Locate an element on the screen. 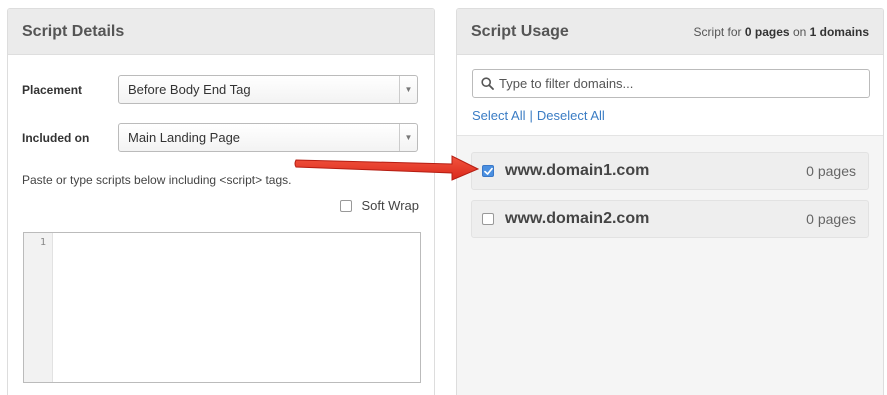  line-number: 1 is located at coordinates (42, 242).